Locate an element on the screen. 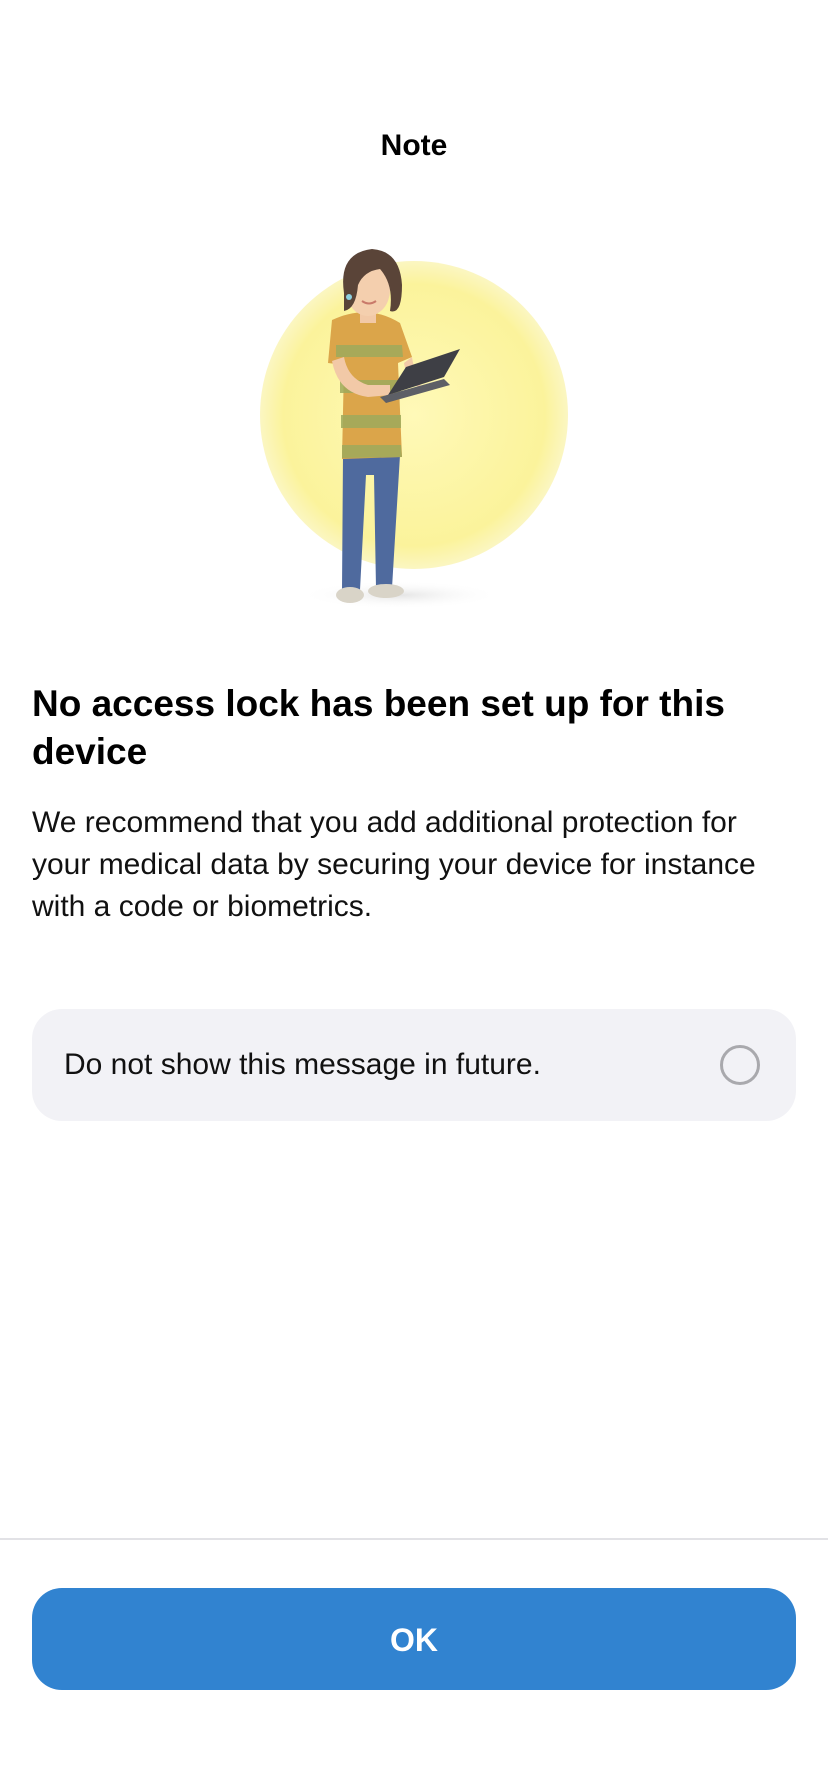  radio-unchecked-icon is located at coordinates (740, 1065).